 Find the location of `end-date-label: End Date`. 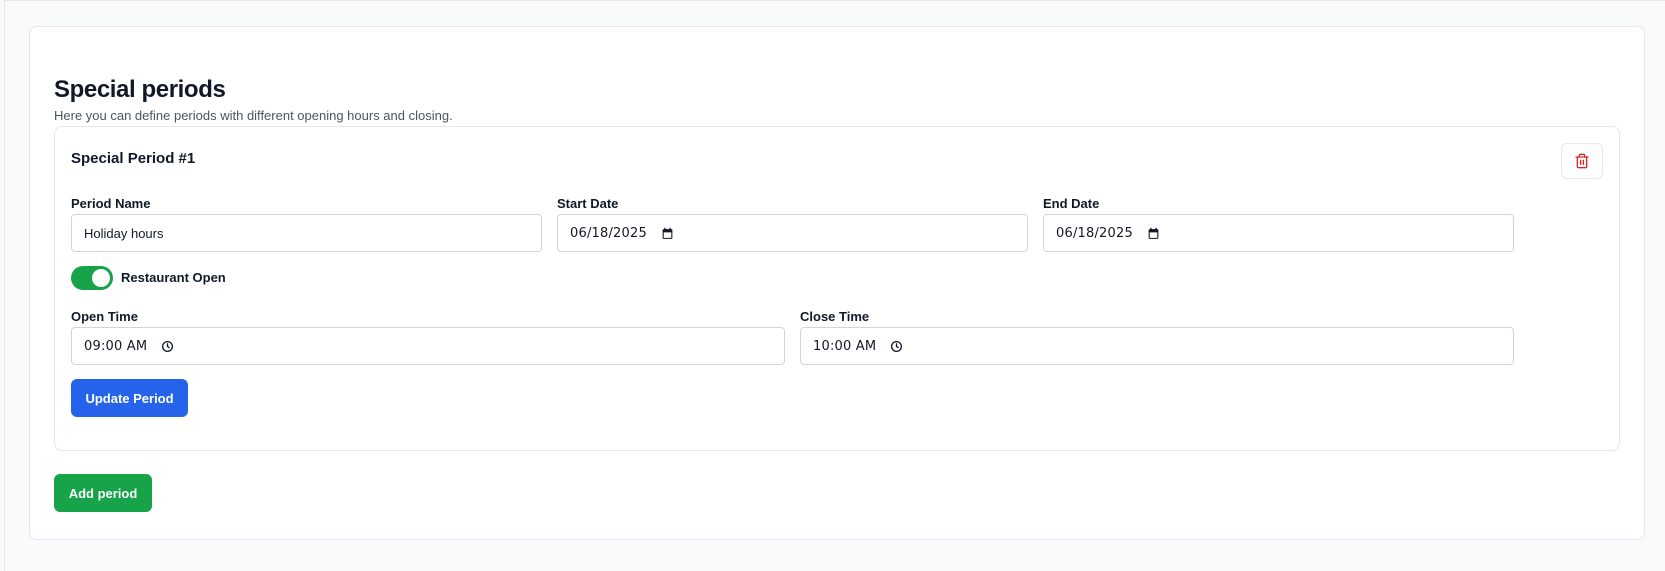

end-date-label: End Date is located at coordinates (1071, 203).